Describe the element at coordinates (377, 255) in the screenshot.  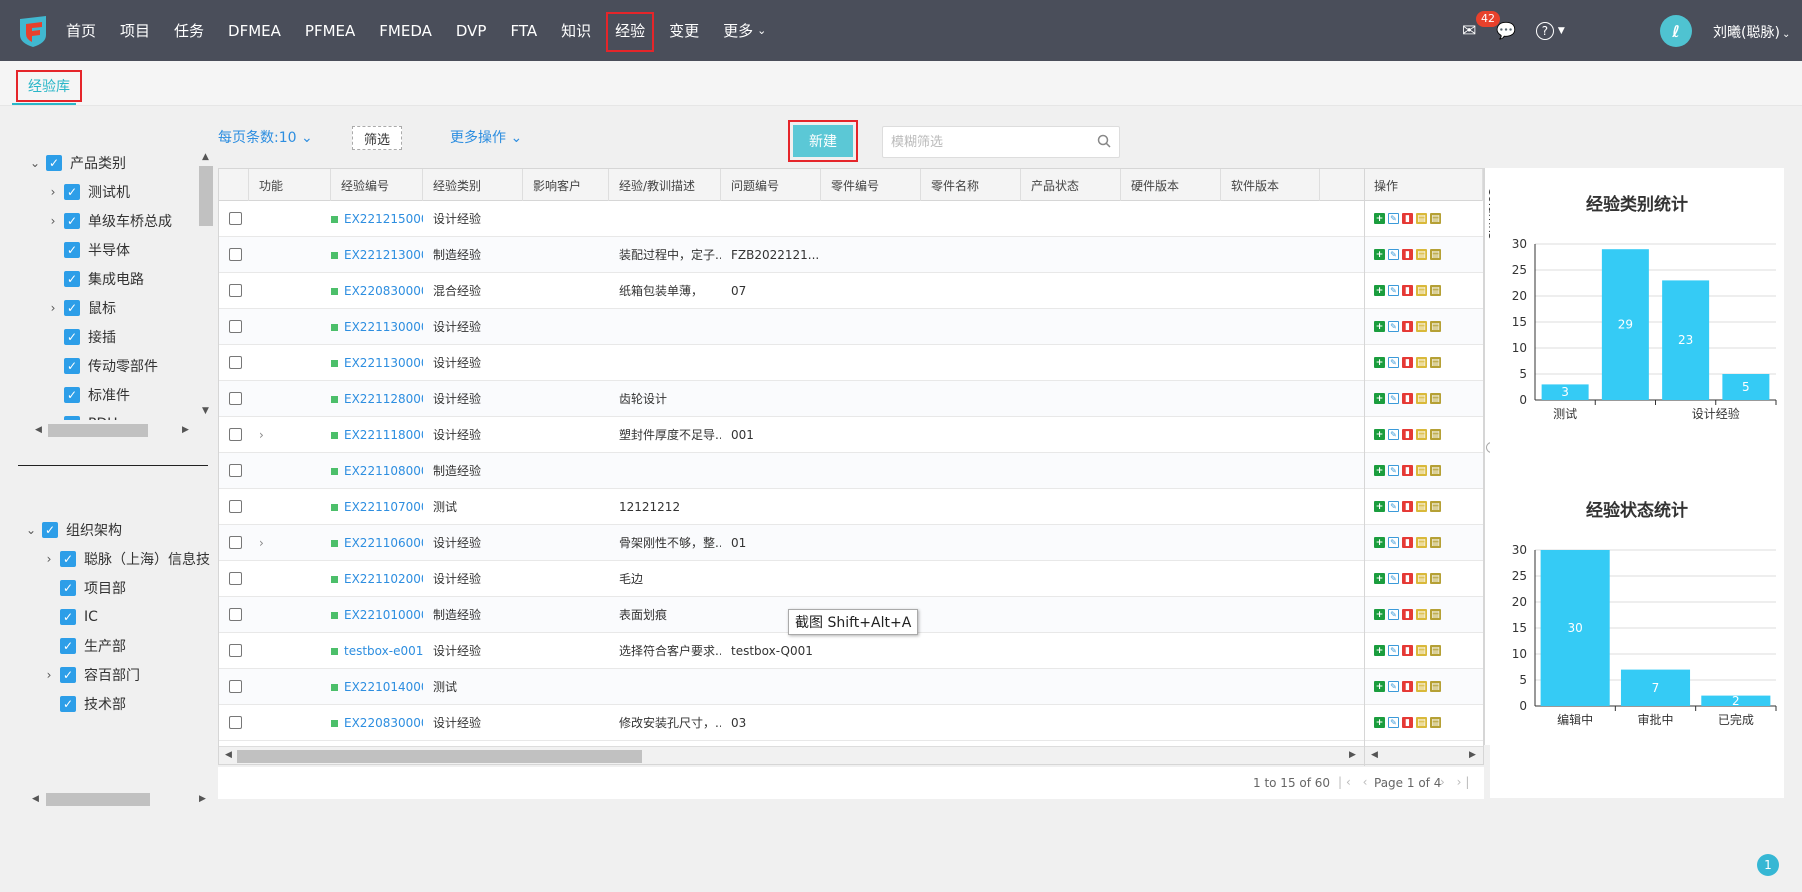
I see `experience-code-link: EX2212130001` at that location.